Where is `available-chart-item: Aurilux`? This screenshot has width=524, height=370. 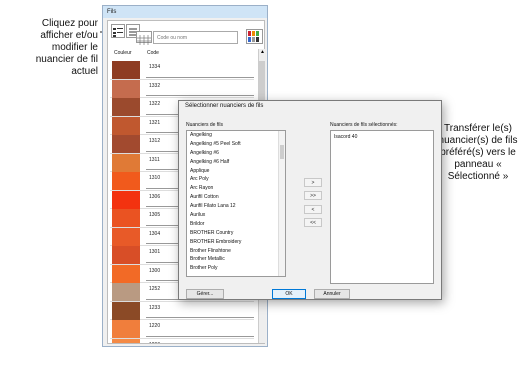 available-chart-item: Aurilux is located at coordinates (236, 215).